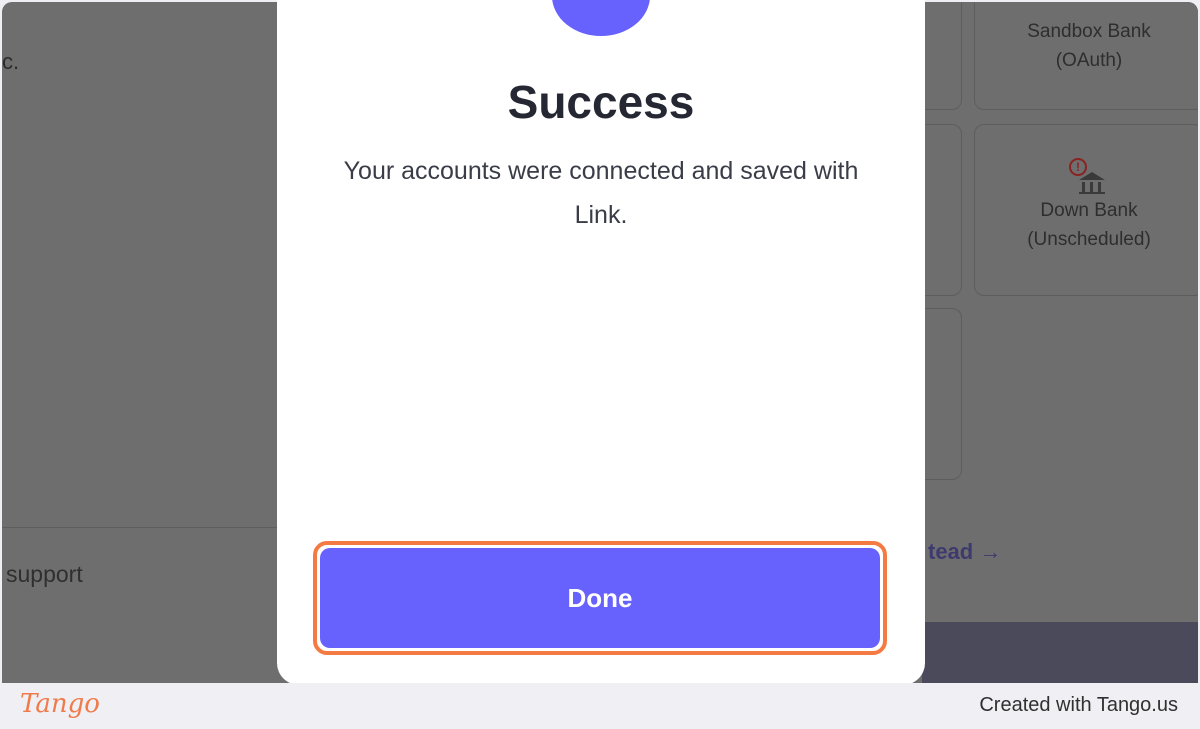  I want to click on tango-footer: Tango Created with Tango.us, so click(600, 706).